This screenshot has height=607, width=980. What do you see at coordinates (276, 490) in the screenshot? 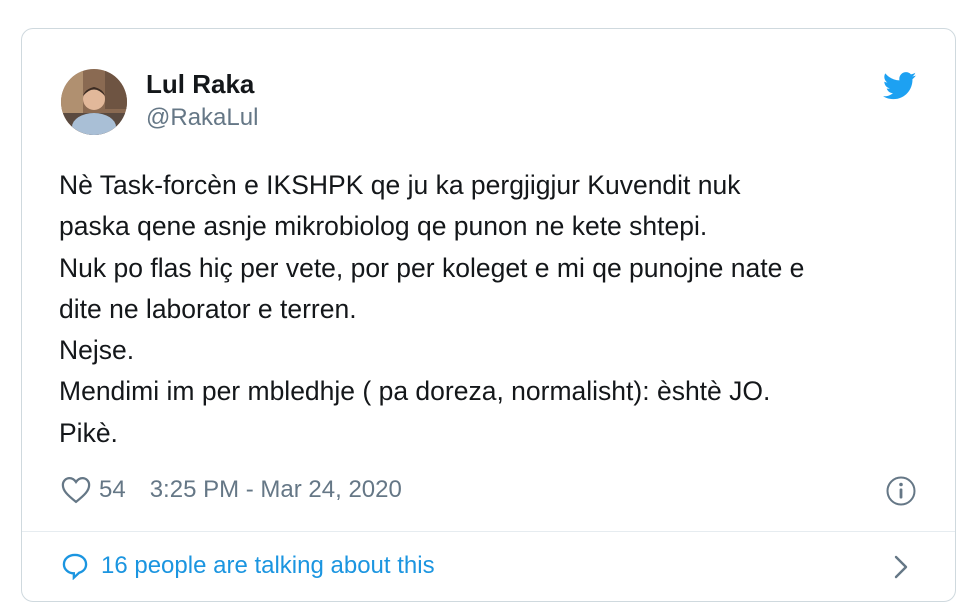
I see `tweet-timestamp: 3:25 PM - Mar 24, 2020` at bounding box center [276, 490].